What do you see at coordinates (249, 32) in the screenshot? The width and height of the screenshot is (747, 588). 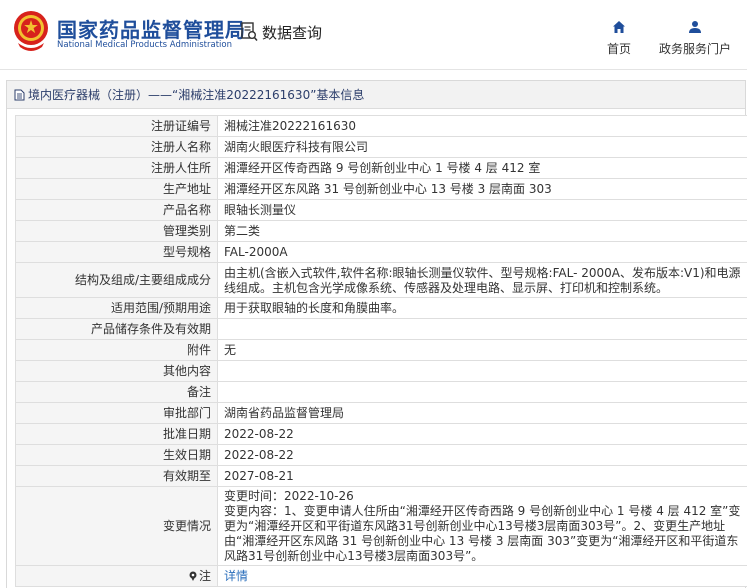 I see `search-document-icon` at bounding box center [249, 32].